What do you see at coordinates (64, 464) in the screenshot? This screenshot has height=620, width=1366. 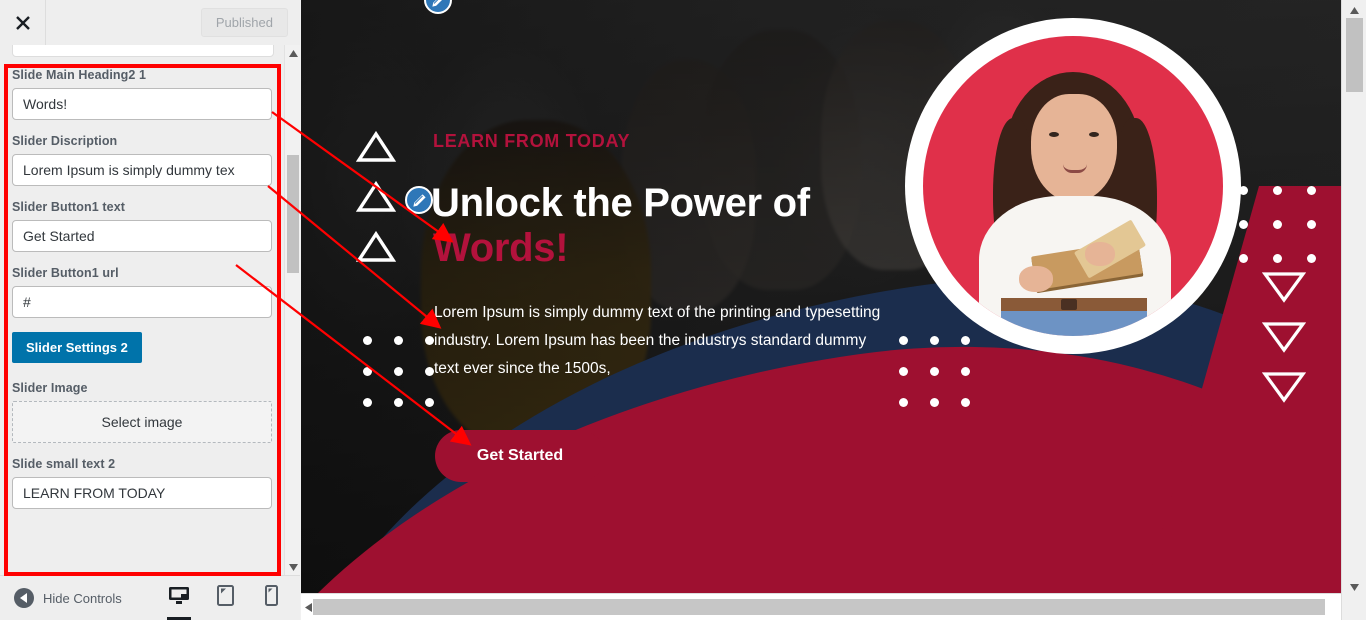 I see `label-slide-small-text-2: Slide small text 2` at bounding box center [64, 464].